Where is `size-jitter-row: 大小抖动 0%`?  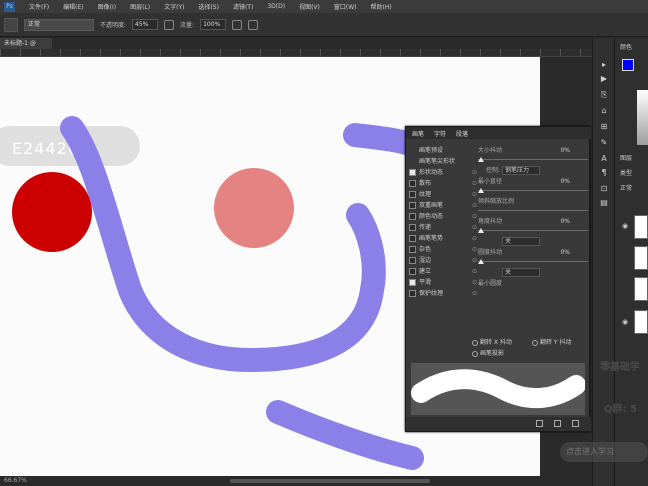 size-jitter-row: 大小抖动 0% is located at coordinates (524, 150).